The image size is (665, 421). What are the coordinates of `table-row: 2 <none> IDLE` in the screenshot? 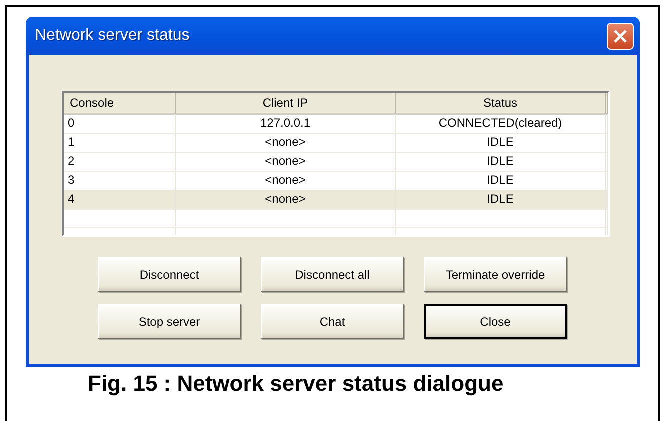 It's located at (336, 161).